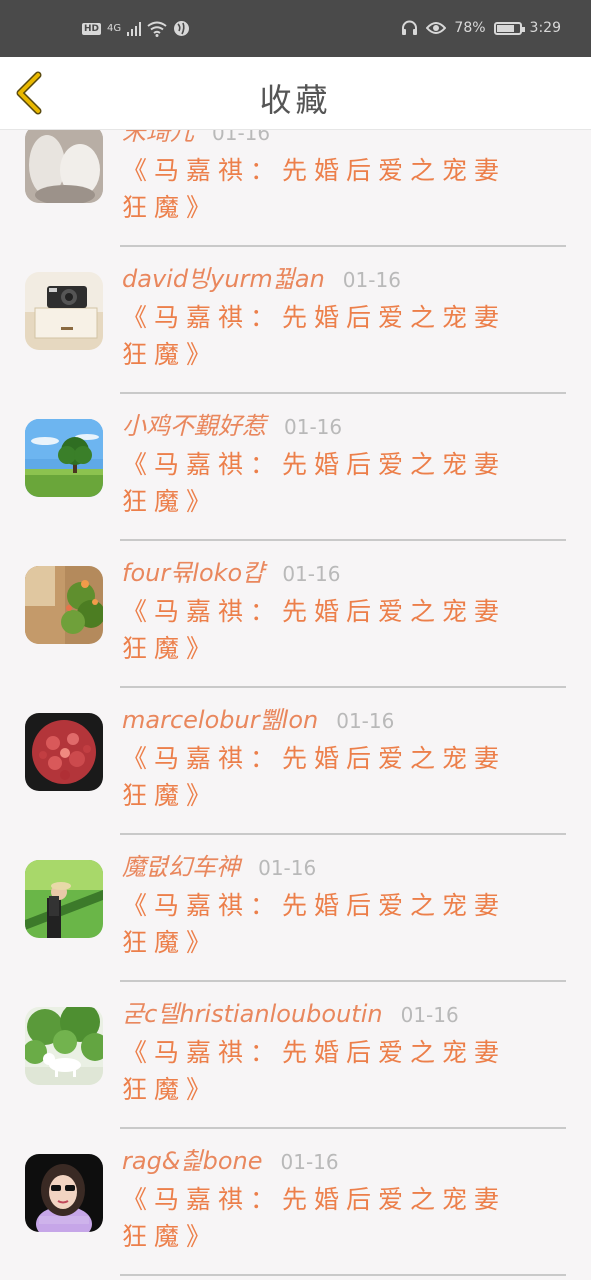  What do you see at coordinates (157, 29) in the screenshot?
I see `wifi-icon` at bounding box center [157, 29].